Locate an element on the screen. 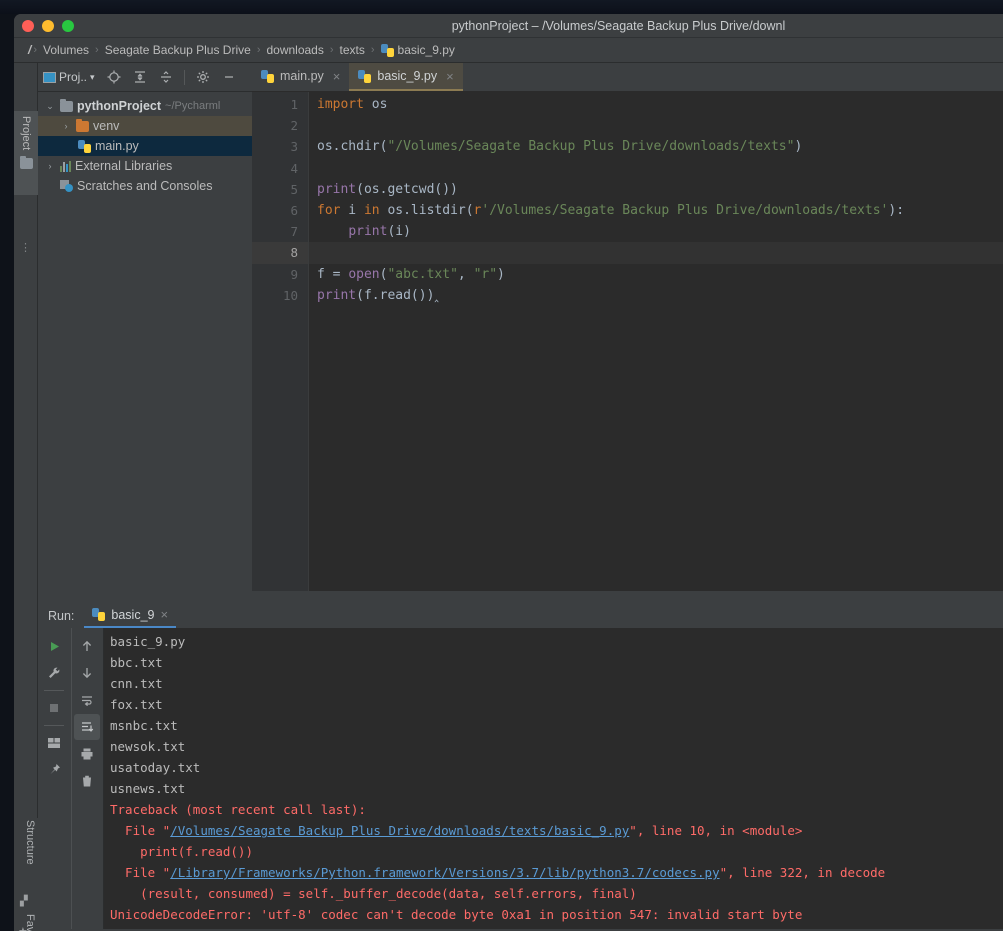 The image size is (1003, 931). scratches-icon is located at coordinates (66, 186).